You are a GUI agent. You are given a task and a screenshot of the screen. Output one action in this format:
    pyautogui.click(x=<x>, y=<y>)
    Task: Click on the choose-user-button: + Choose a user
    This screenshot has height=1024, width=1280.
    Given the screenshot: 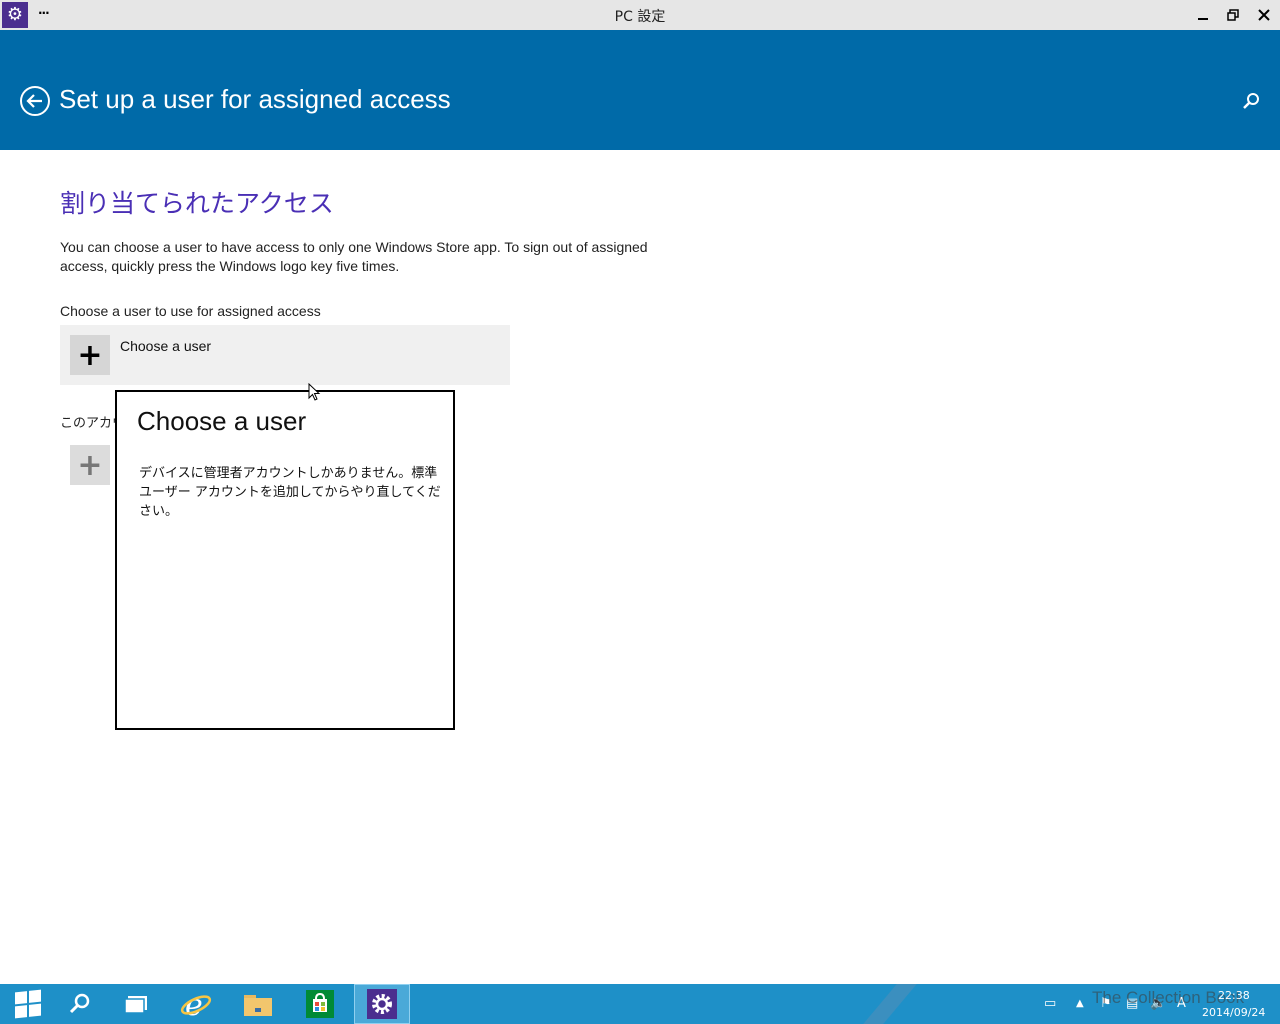 What is the action you would take?
    pyautogui.click(x=285, y=355)
    